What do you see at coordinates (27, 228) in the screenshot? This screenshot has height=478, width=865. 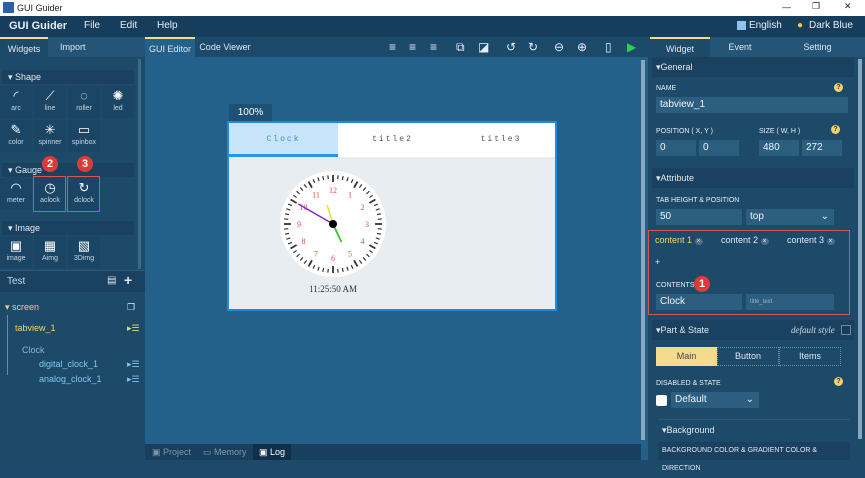 I see `section-label: Image` at bounding box center [27, 228].